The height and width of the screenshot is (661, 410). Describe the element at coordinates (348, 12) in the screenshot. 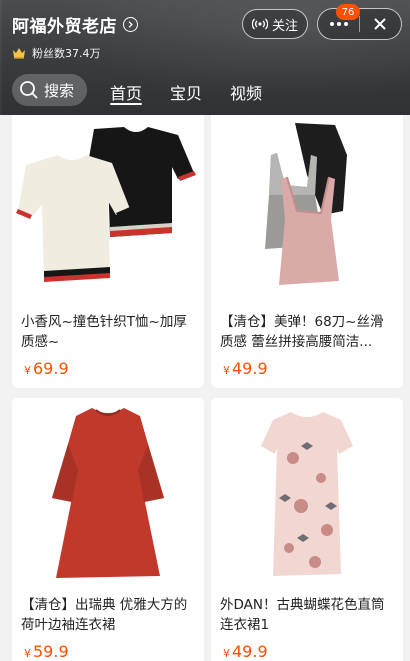

I see `message-badge: 76` at that location.